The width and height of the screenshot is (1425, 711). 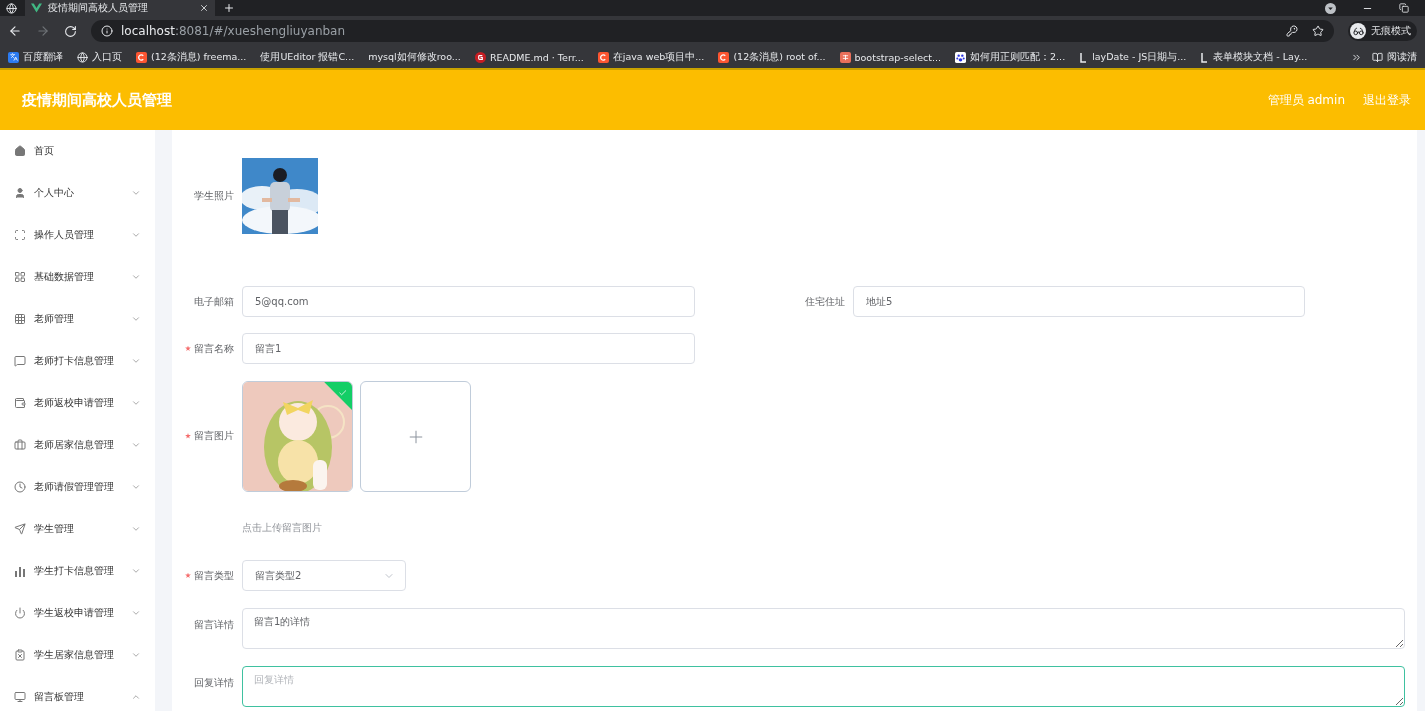 I want to click on v-logo-icon, so click(x=36, y=8).